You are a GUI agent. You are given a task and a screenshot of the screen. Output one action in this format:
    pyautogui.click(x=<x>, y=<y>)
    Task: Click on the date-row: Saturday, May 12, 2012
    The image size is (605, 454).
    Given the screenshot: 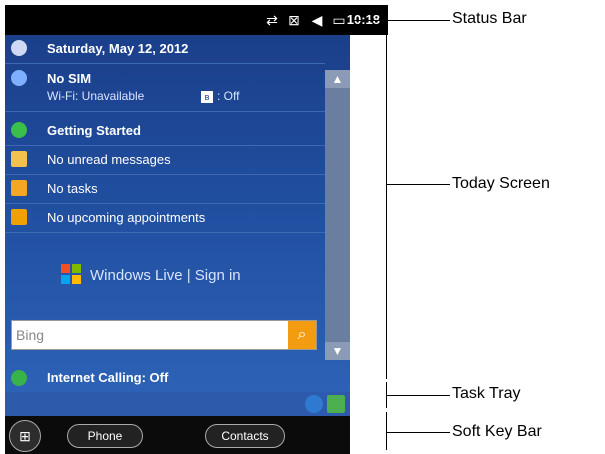 What is the action you would take?
    pyautogui.click(x=165, y=49)
    